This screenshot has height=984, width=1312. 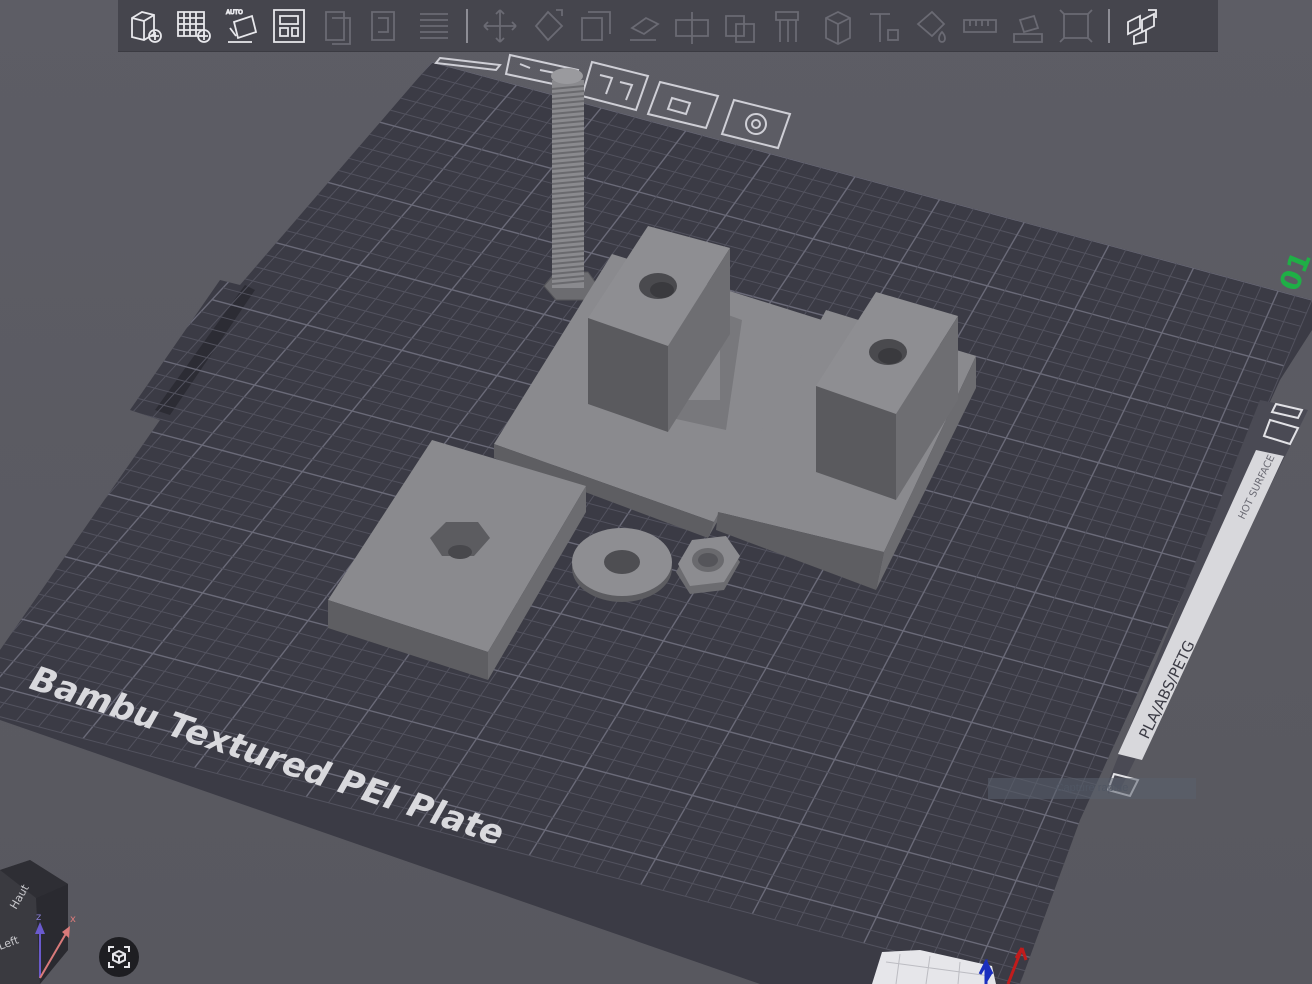 I want to click on split-icon, so click(x=1076, y=25).